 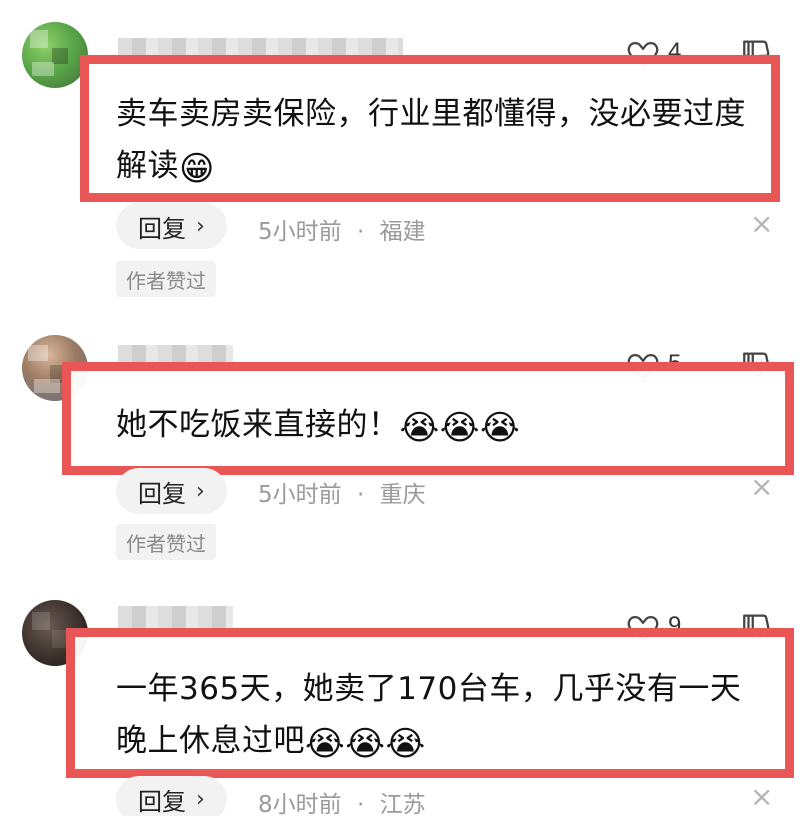 I want to click on comment-location: 重庆, so click(x=402, y=495).